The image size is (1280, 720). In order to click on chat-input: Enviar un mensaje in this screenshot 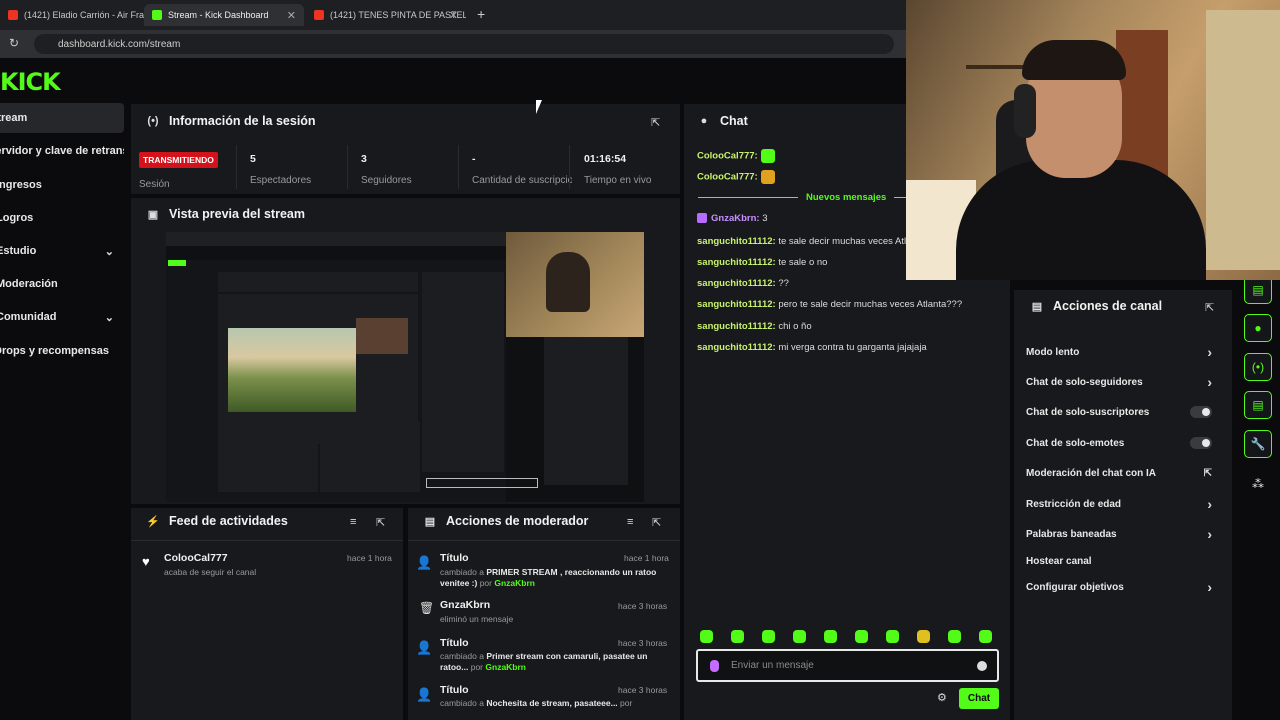, I will do `click(847, 665)`.